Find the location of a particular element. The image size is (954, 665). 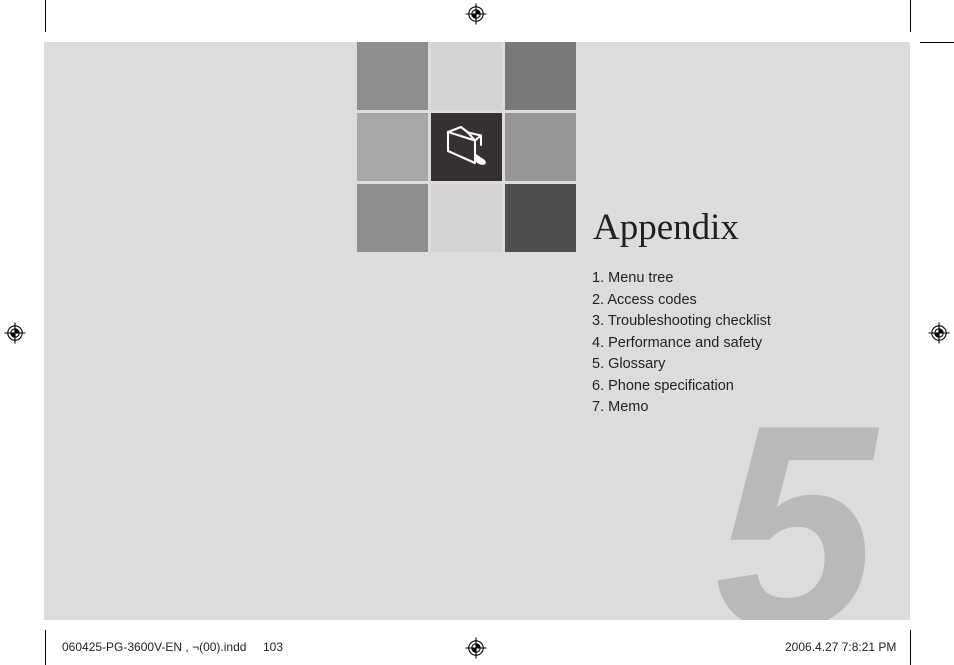

list-item: 3. Troubleshooting checklist is located at coordinates (681, 321).